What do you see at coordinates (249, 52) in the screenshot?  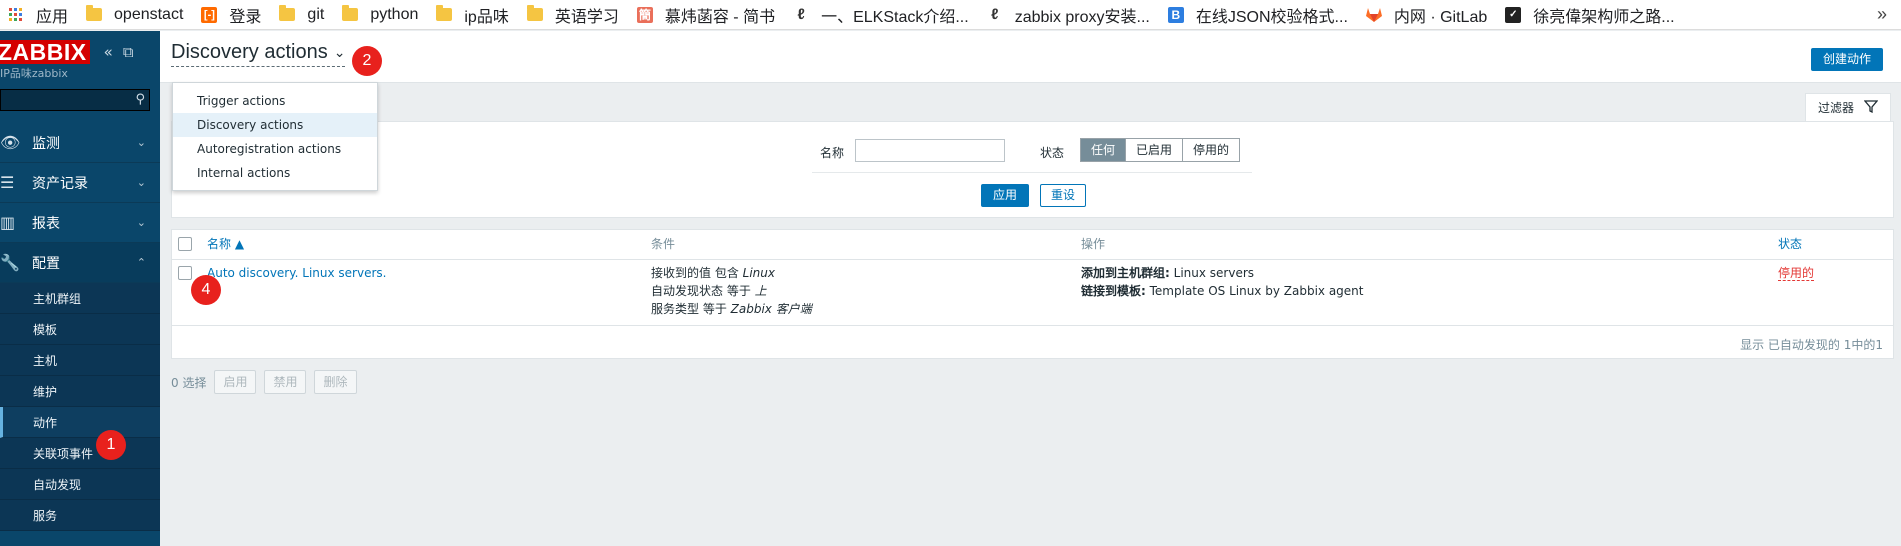 I see `page-title: Discovery actions` at bounding box center [249, 52].